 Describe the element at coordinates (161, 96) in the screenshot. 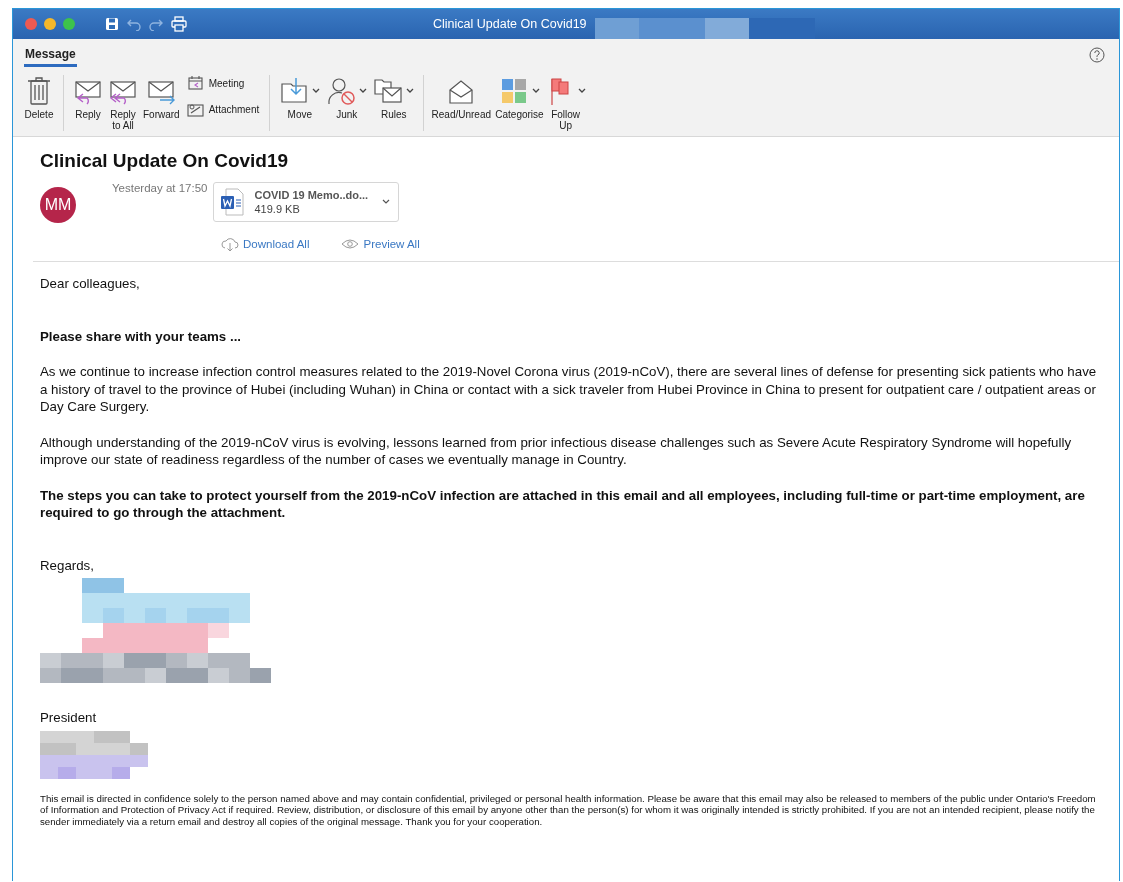

I see `toolbar-button: Forward` at that location.